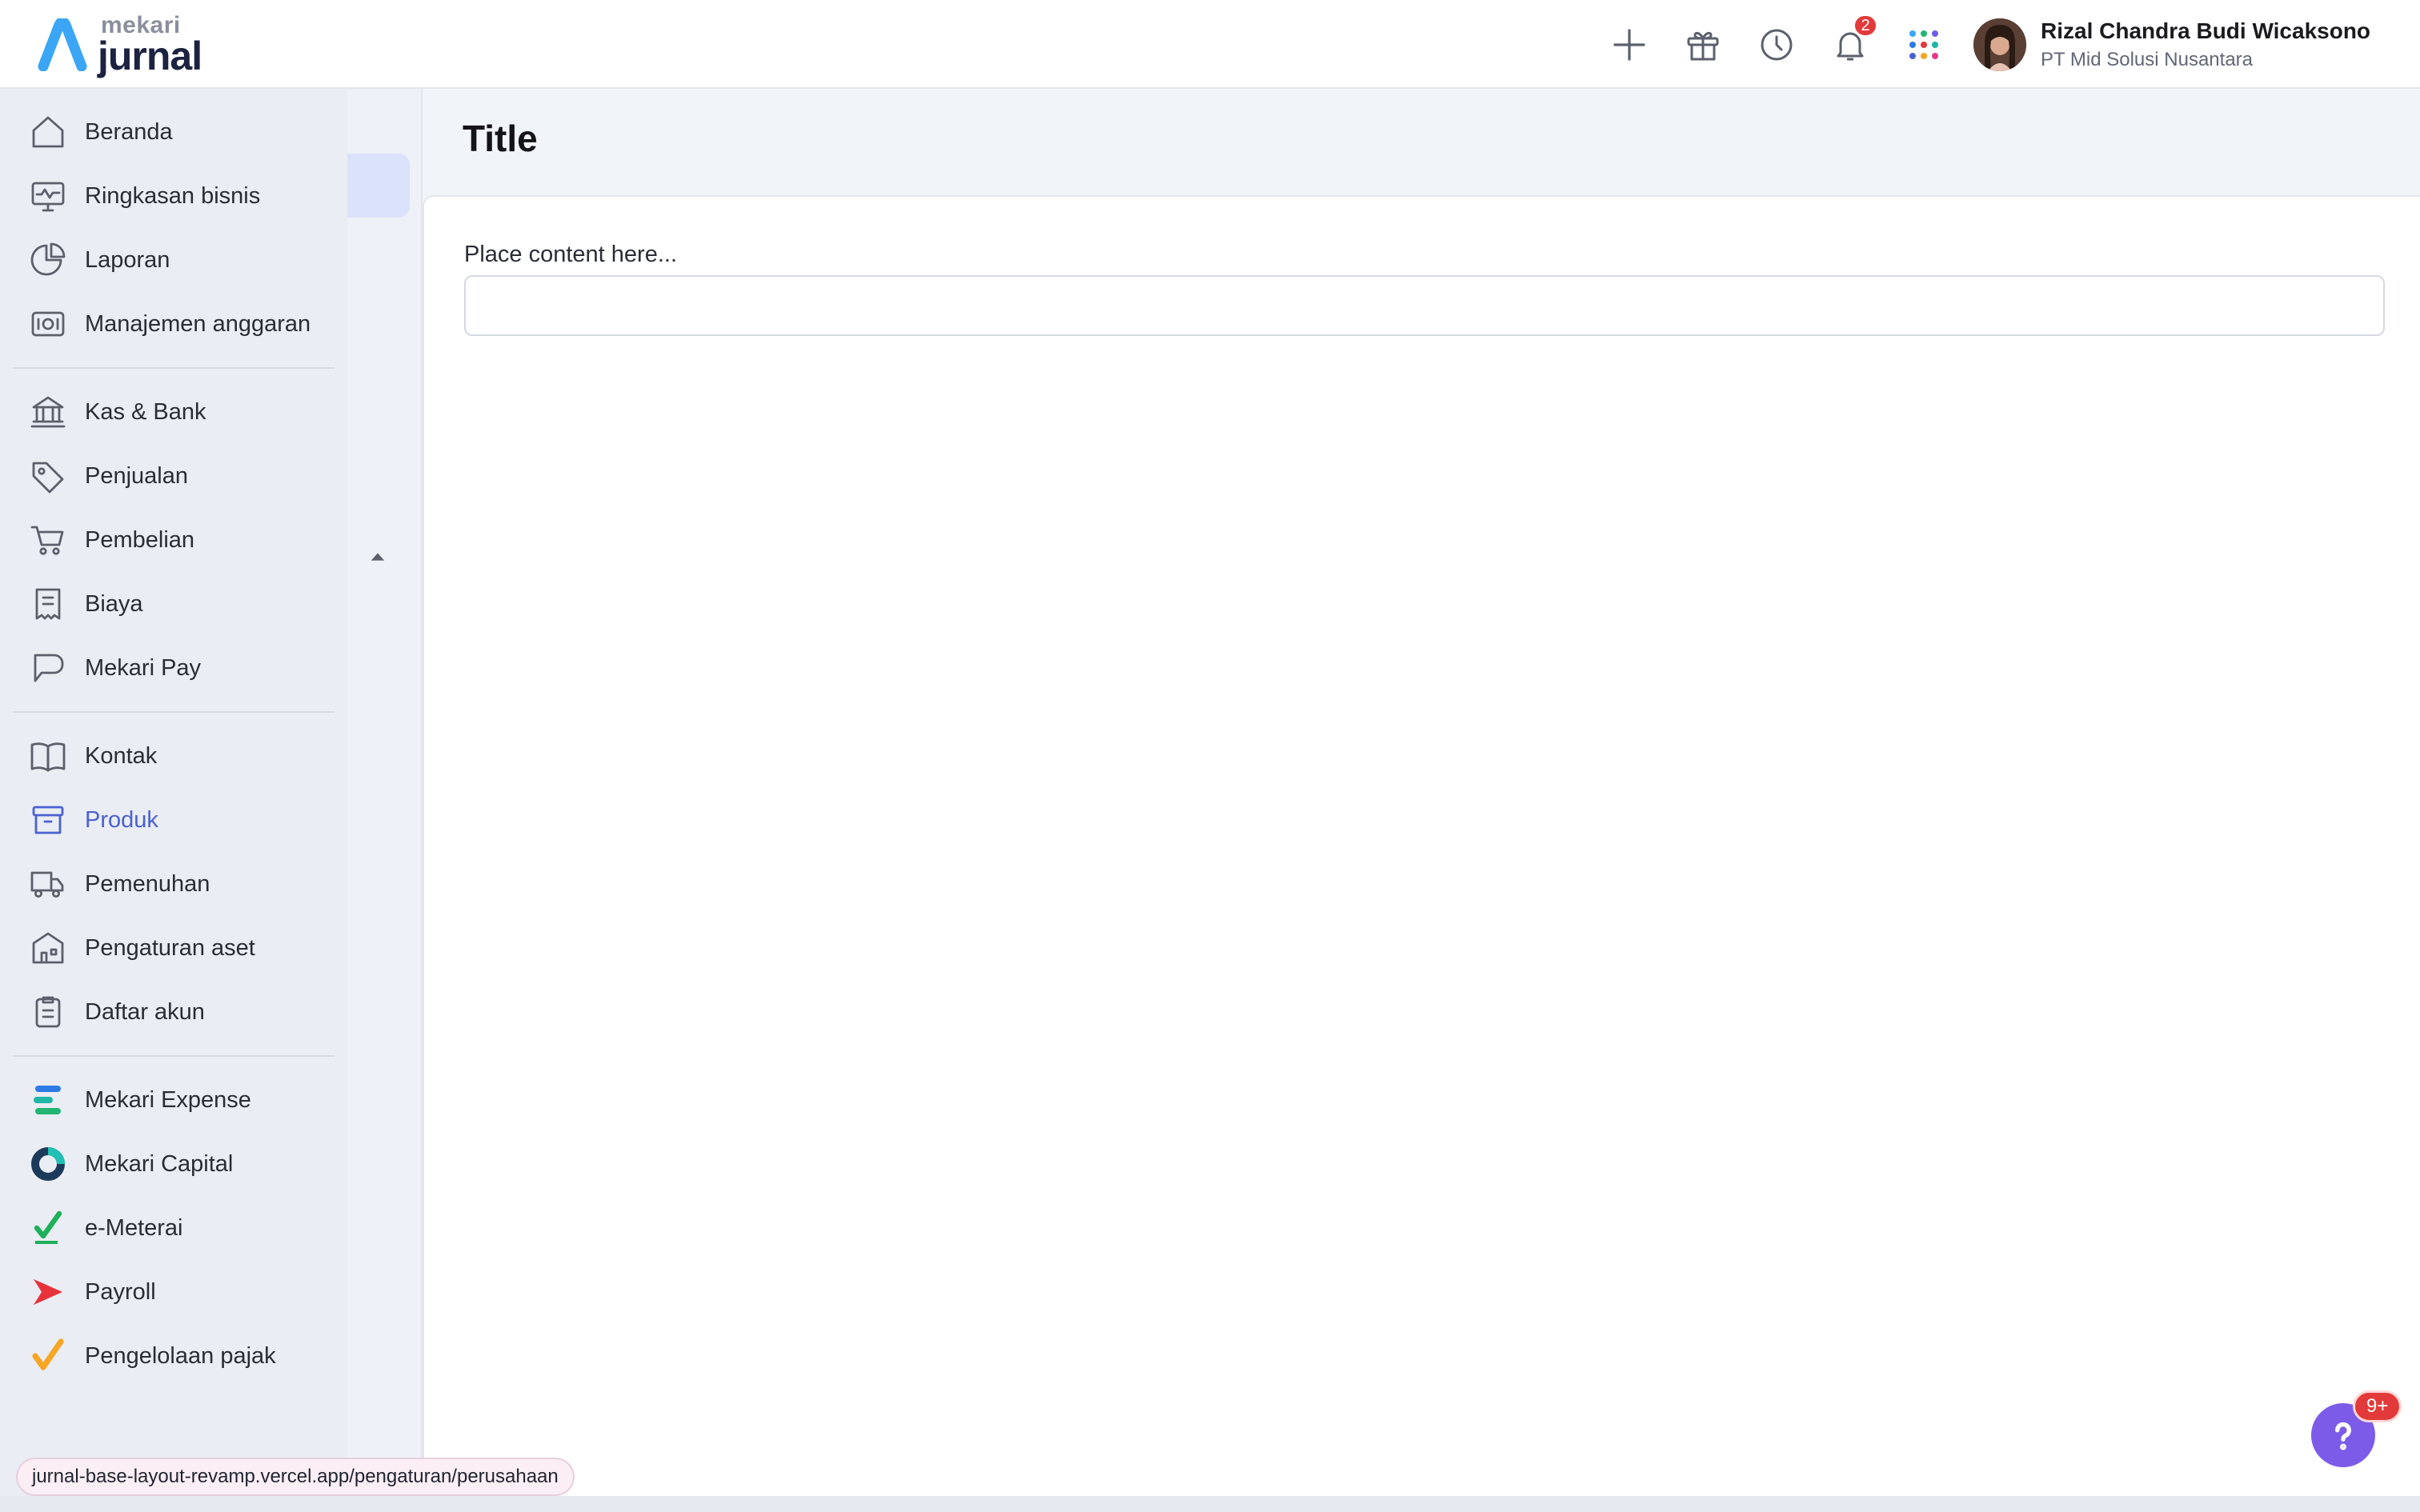 Image resolution: width=2420 pixels, height=1512 pixels. What do you see at coordinates (62, 44) in the screenshot?
I see `mekari-logo-icon` at bounding box center [62, 44].